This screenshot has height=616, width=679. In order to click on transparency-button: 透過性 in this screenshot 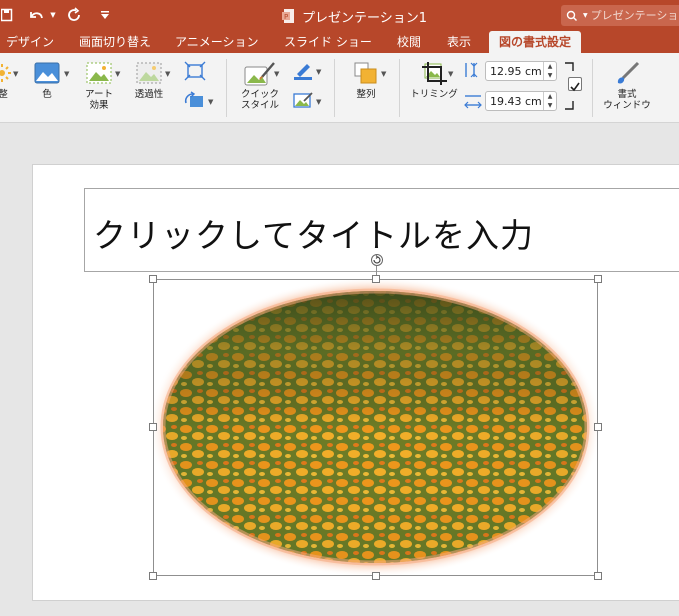, I will do `click(149, 80)`.